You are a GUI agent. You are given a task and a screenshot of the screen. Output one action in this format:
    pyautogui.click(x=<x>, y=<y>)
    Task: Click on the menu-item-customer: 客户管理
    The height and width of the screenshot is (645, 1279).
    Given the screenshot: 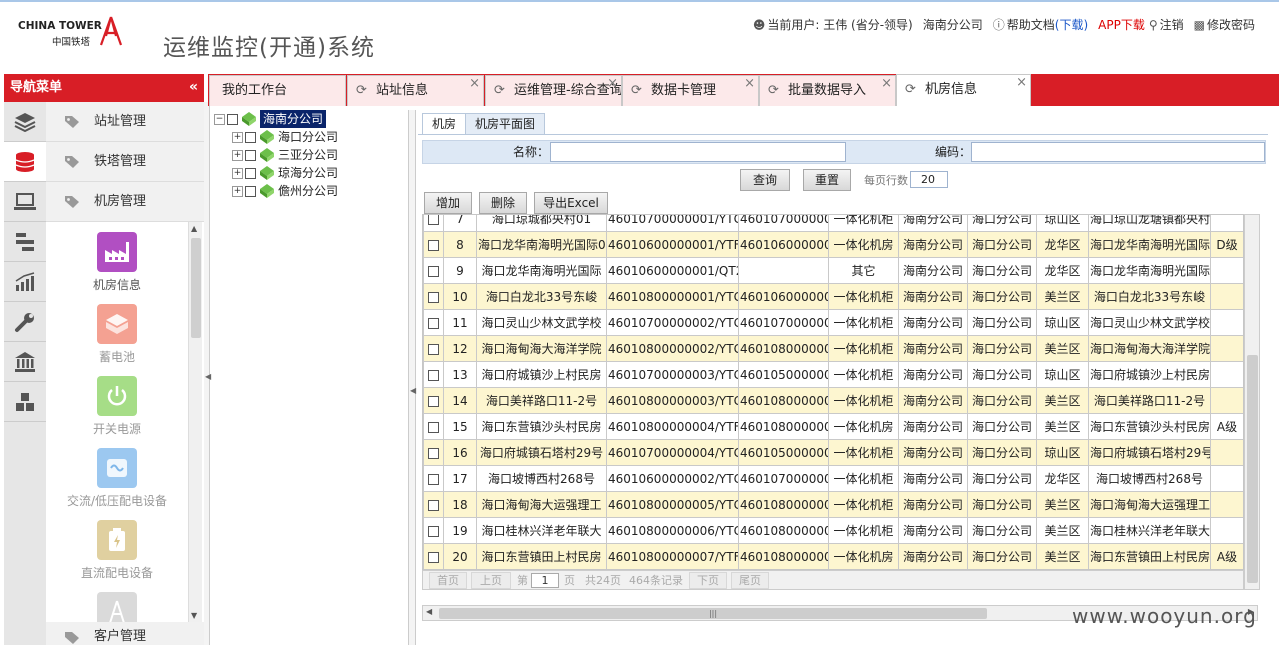 What is the action you would take?
    pyautogui.click(x=125, y=633)
    